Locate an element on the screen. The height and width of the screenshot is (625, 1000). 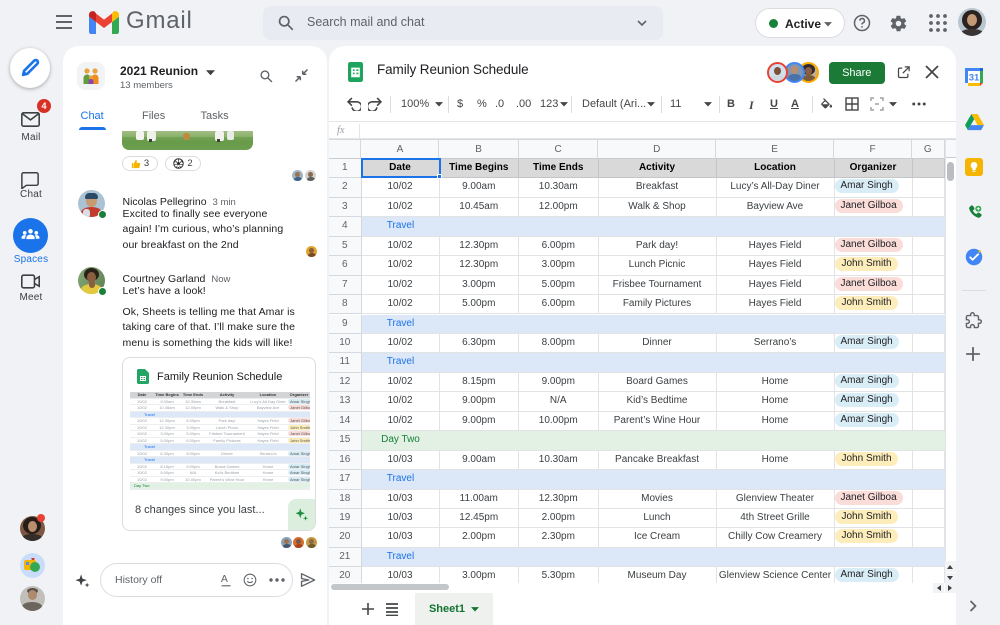
svg-text: A is located at coordinates (225, 579).